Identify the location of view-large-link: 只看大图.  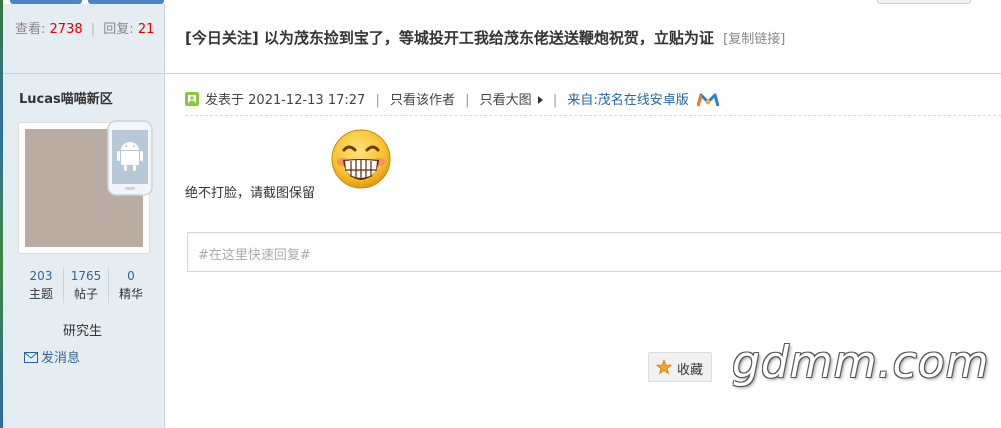
(506, 100).